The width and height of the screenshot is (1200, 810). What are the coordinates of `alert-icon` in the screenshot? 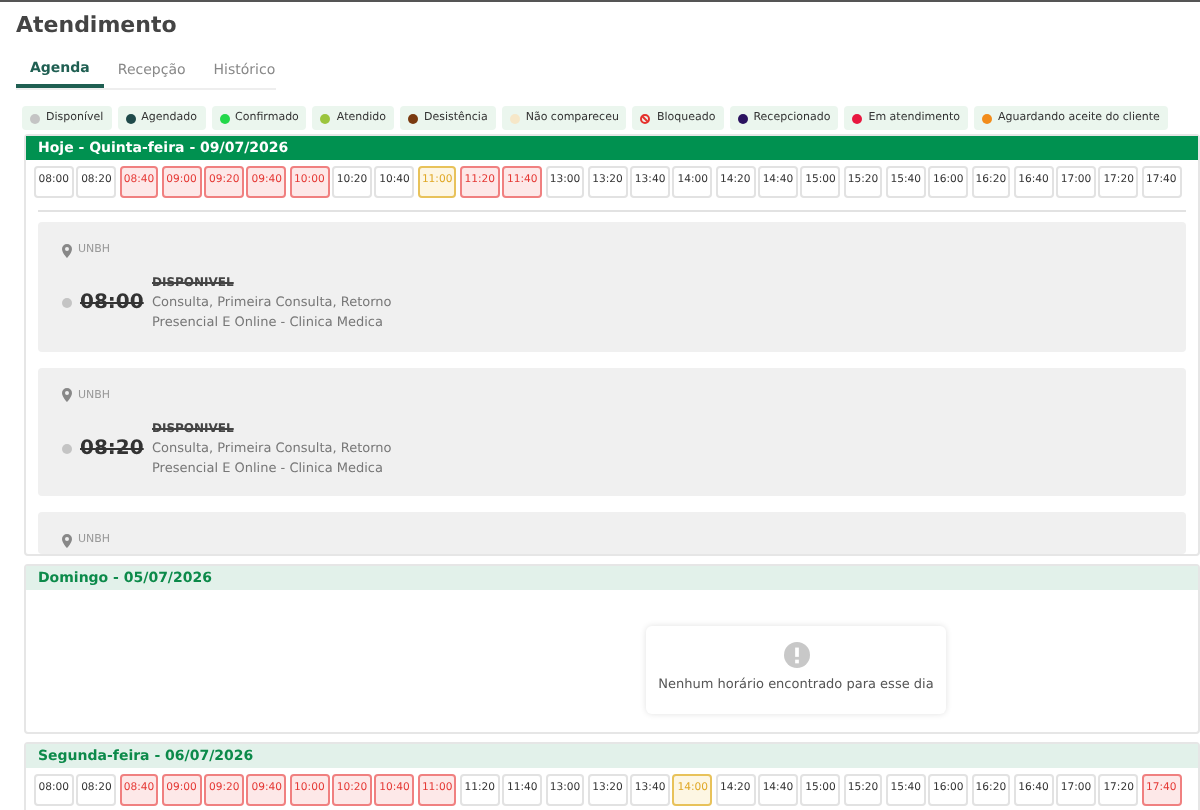 It's located at (796, 655).